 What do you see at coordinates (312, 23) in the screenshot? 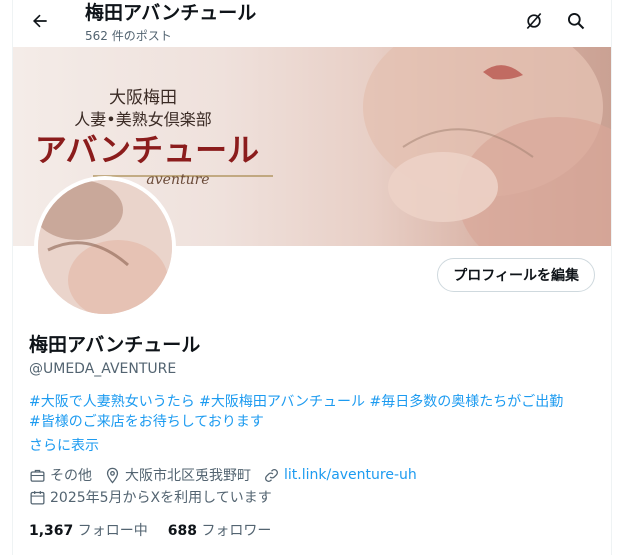
I see `top-bar: 梅田アバンチュール 562 件のポスト` at bounding box center [312, 23].